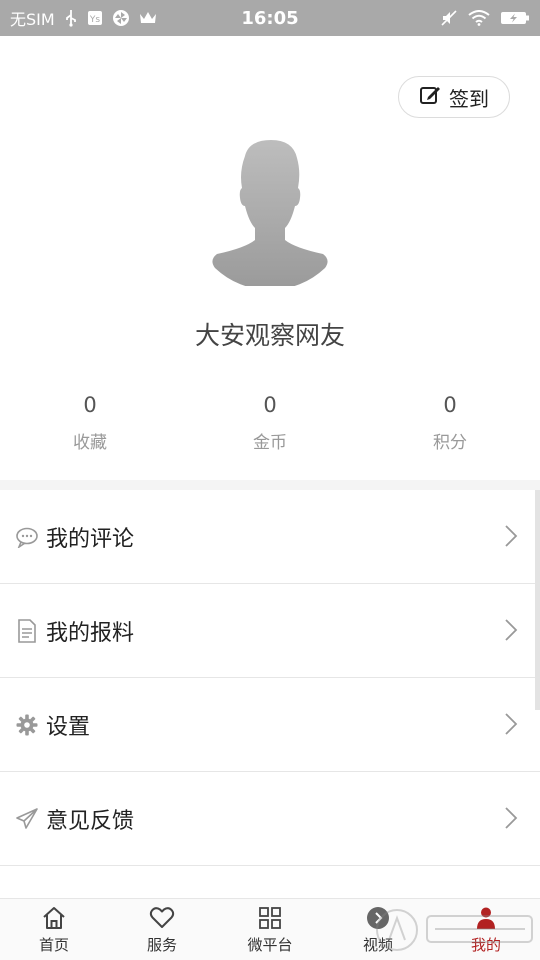 This screenshot has width=540, height=960. I want to click on menu-item-settings: 设置, so click(270, 725).